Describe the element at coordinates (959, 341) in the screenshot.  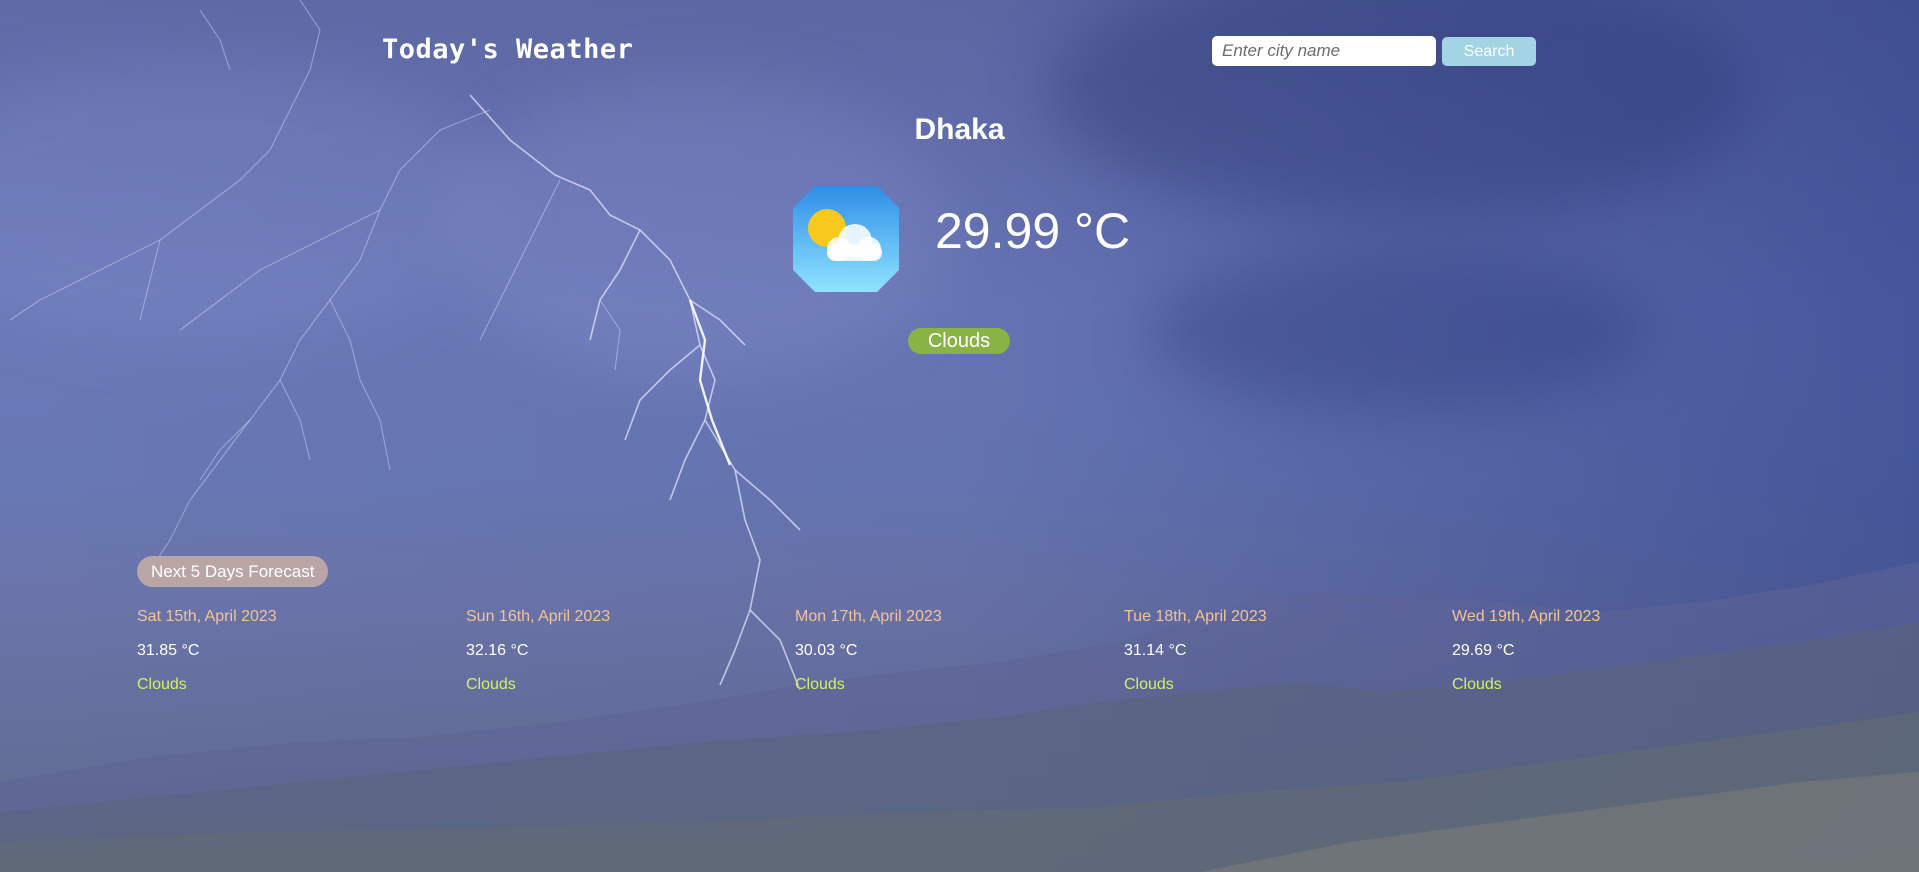
I see `condition-badge: Clouds` at that location.